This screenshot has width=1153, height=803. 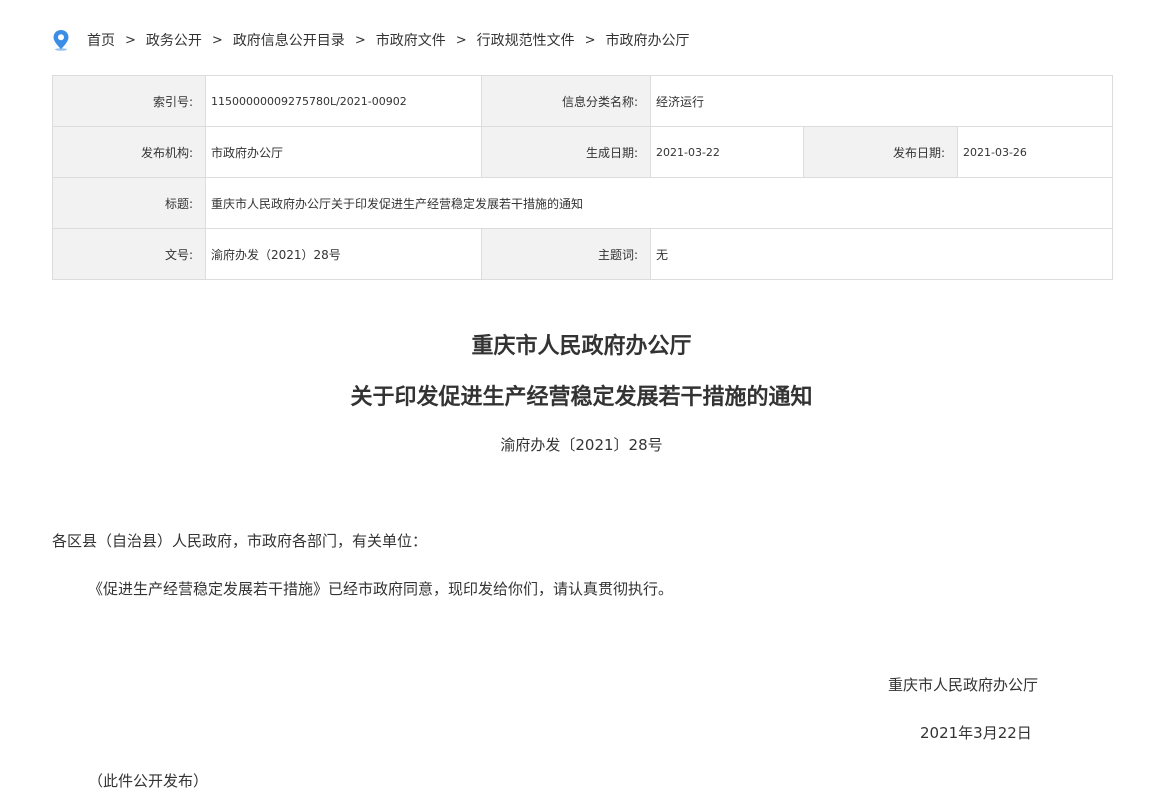 I want to click on document-note: （此件公开发布）, so click(x=148, y=781).